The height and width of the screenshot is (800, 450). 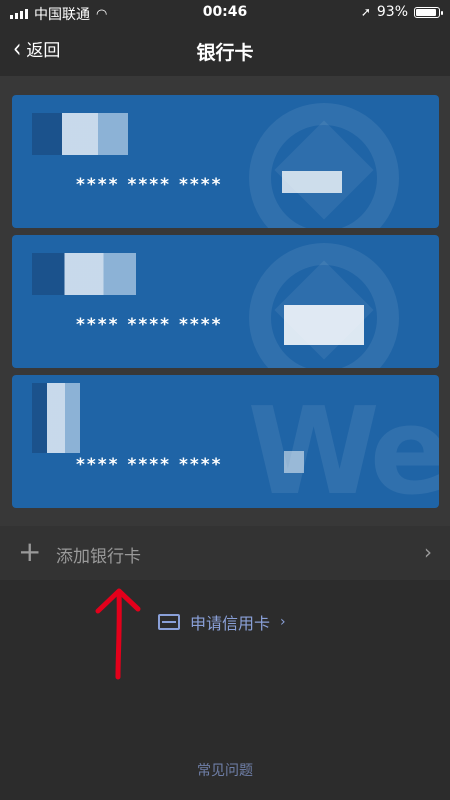 I want to click on bank-logo-watermark: We, so click(x=343, y=445).